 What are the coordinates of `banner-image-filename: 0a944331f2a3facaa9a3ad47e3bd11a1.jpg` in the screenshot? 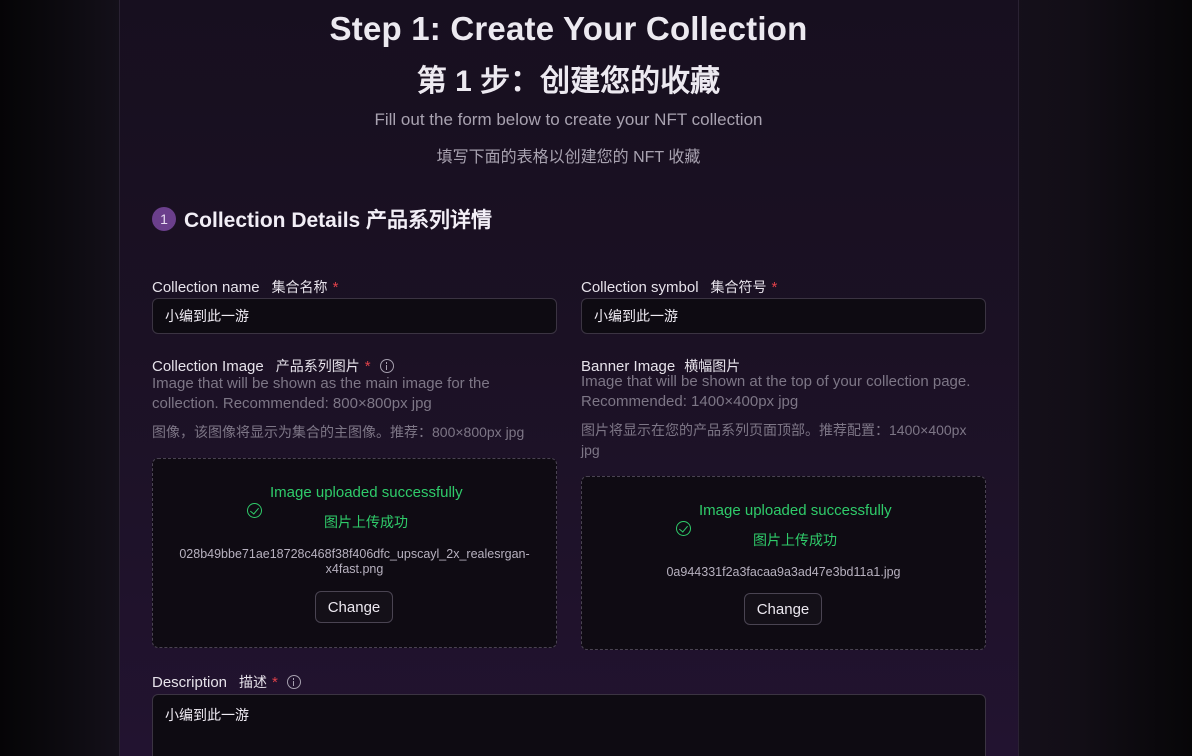 It's located at (783, 572).